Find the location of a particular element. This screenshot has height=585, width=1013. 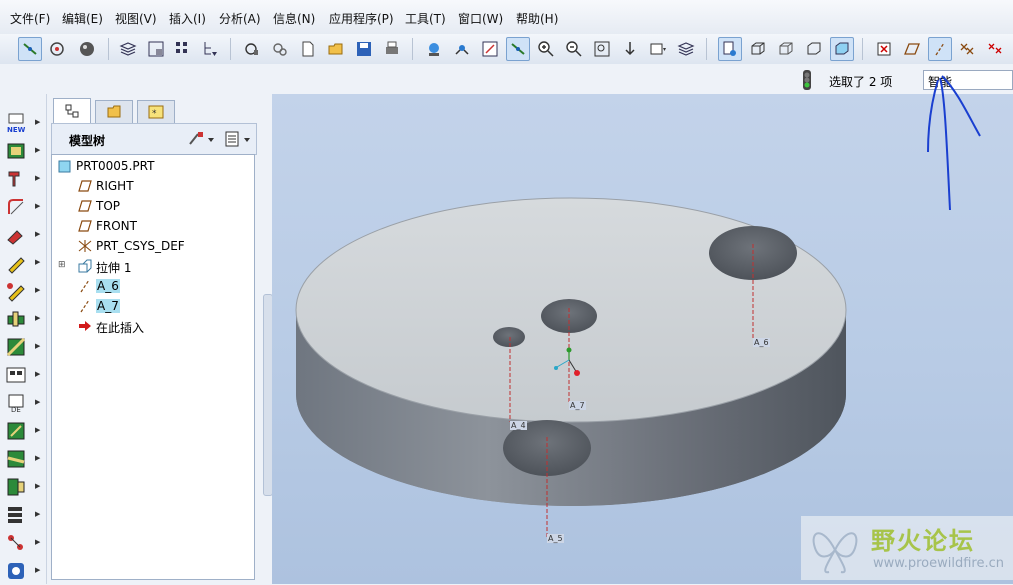

main-toolbar is located at coordinates (506, 49).